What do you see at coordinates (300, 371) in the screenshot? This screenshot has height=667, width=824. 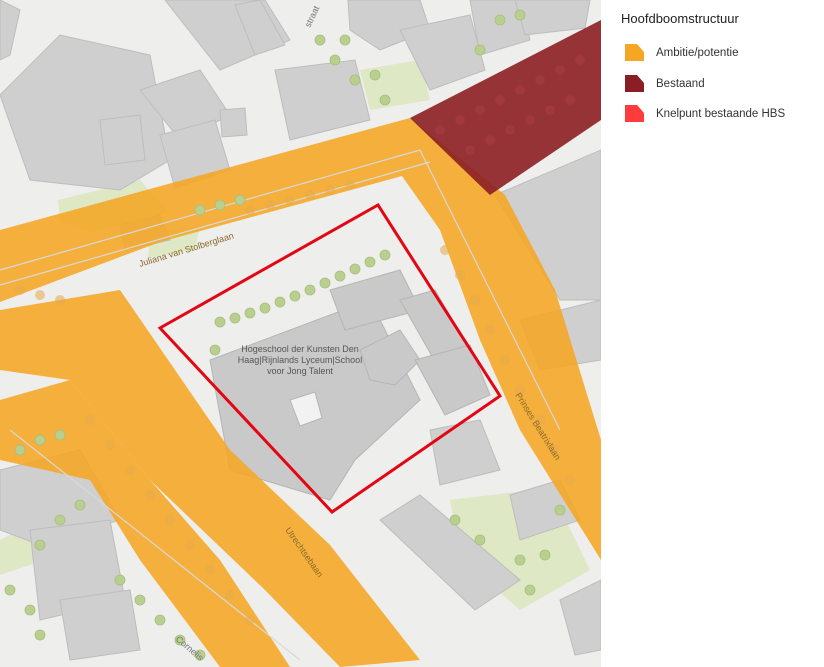 I see `school-label-line-3: voor Jong Talent` at bounding box center [300, 371].